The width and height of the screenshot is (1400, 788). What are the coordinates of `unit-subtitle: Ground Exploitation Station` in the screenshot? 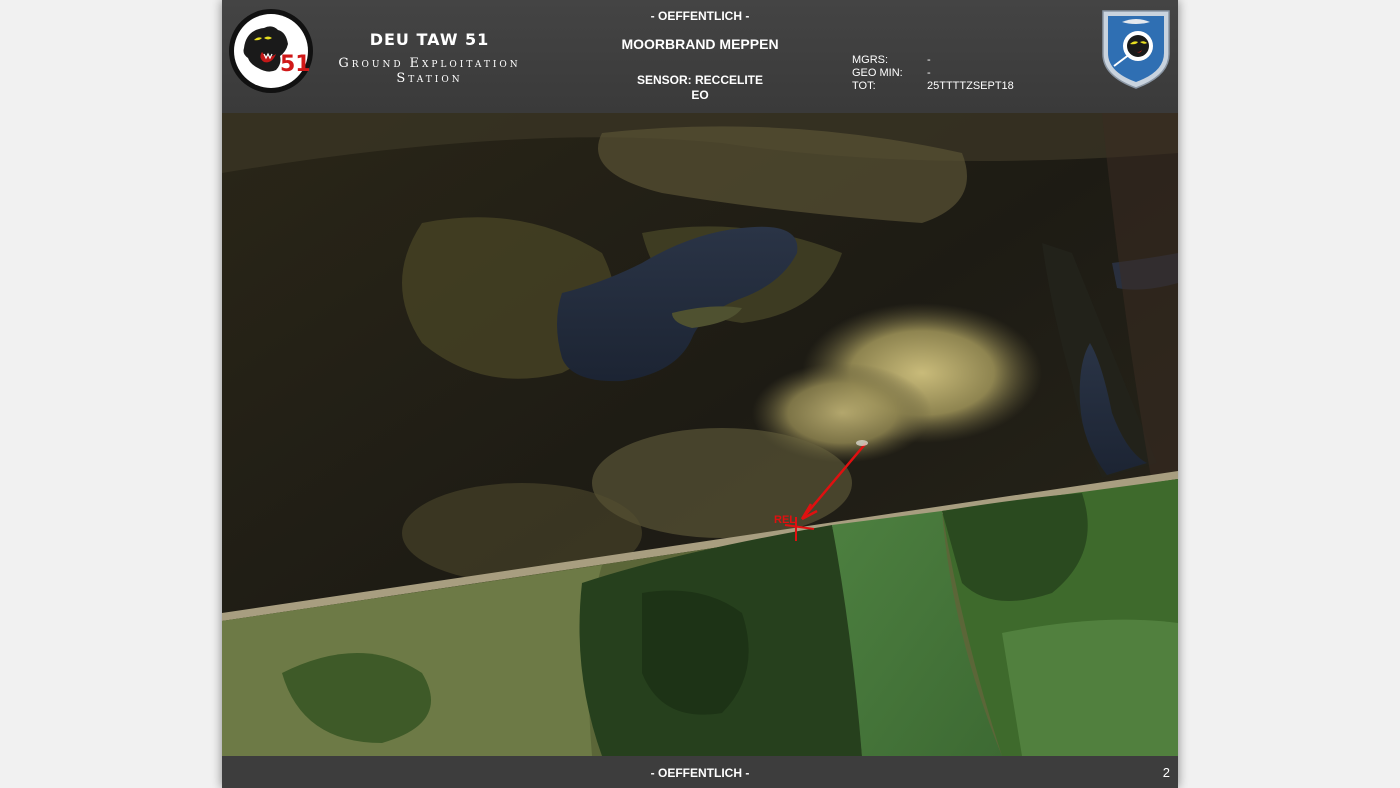 It's located at (429, 71).